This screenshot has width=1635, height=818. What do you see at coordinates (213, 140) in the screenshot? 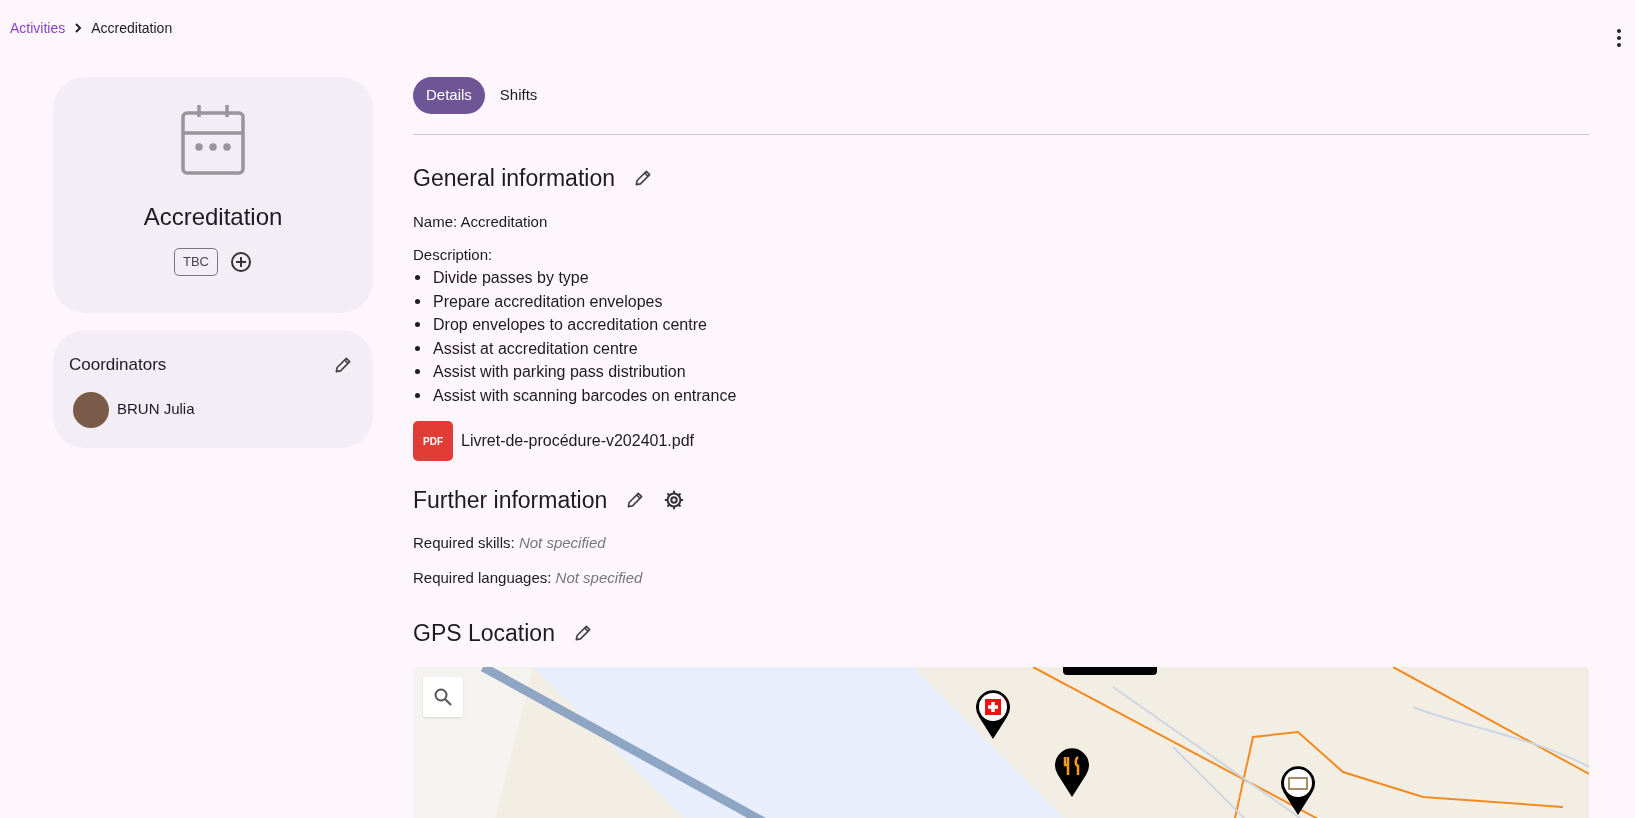
I see `calendar-icon` at bounding box center [213, 140].